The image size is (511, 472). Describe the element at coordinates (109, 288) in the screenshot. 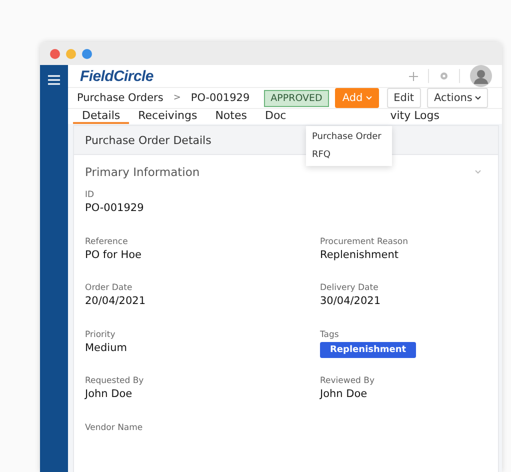

I see `field-label: Order Date` at that location.